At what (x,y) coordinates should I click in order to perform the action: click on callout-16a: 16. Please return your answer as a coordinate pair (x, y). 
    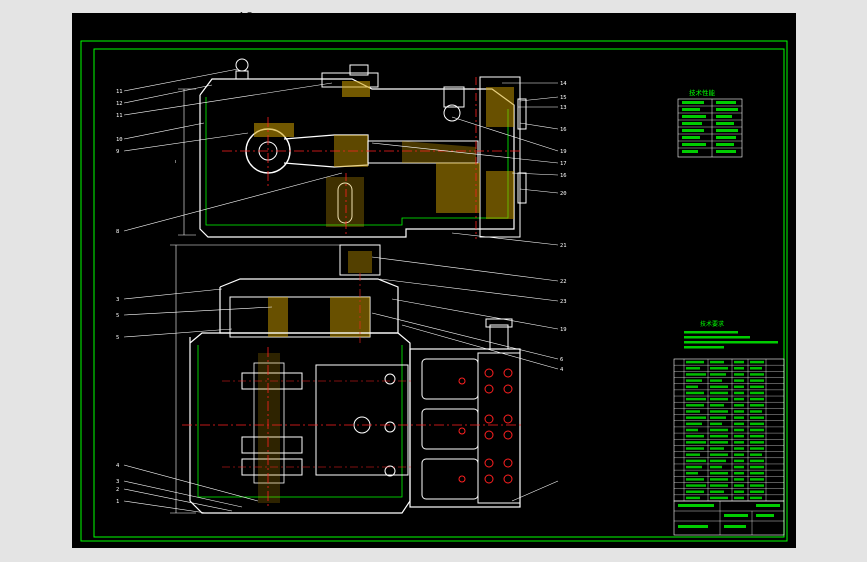
    Looking at the image, I should click on (563, 130).